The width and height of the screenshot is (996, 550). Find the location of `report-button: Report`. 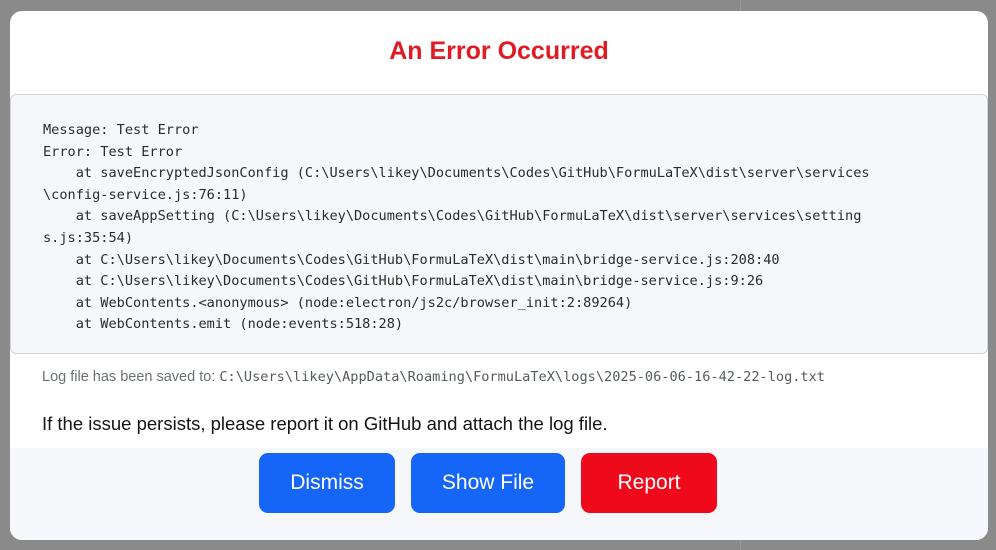

report-button: Report is located at coordinates (649, 483).